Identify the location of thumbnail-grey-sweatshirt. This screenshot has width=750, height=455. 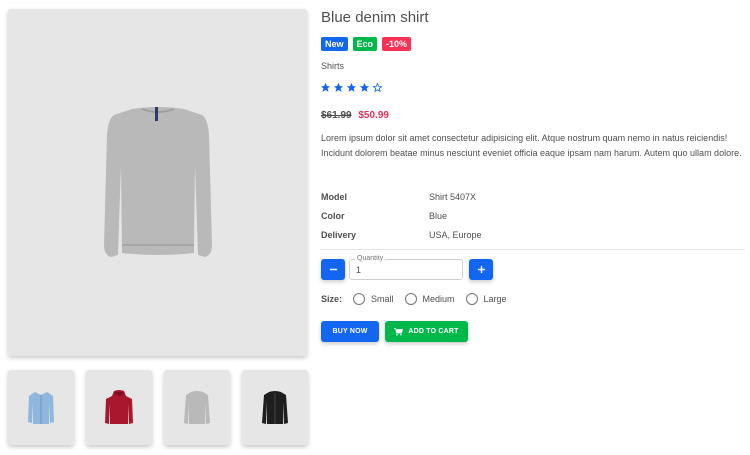
(197, 407).